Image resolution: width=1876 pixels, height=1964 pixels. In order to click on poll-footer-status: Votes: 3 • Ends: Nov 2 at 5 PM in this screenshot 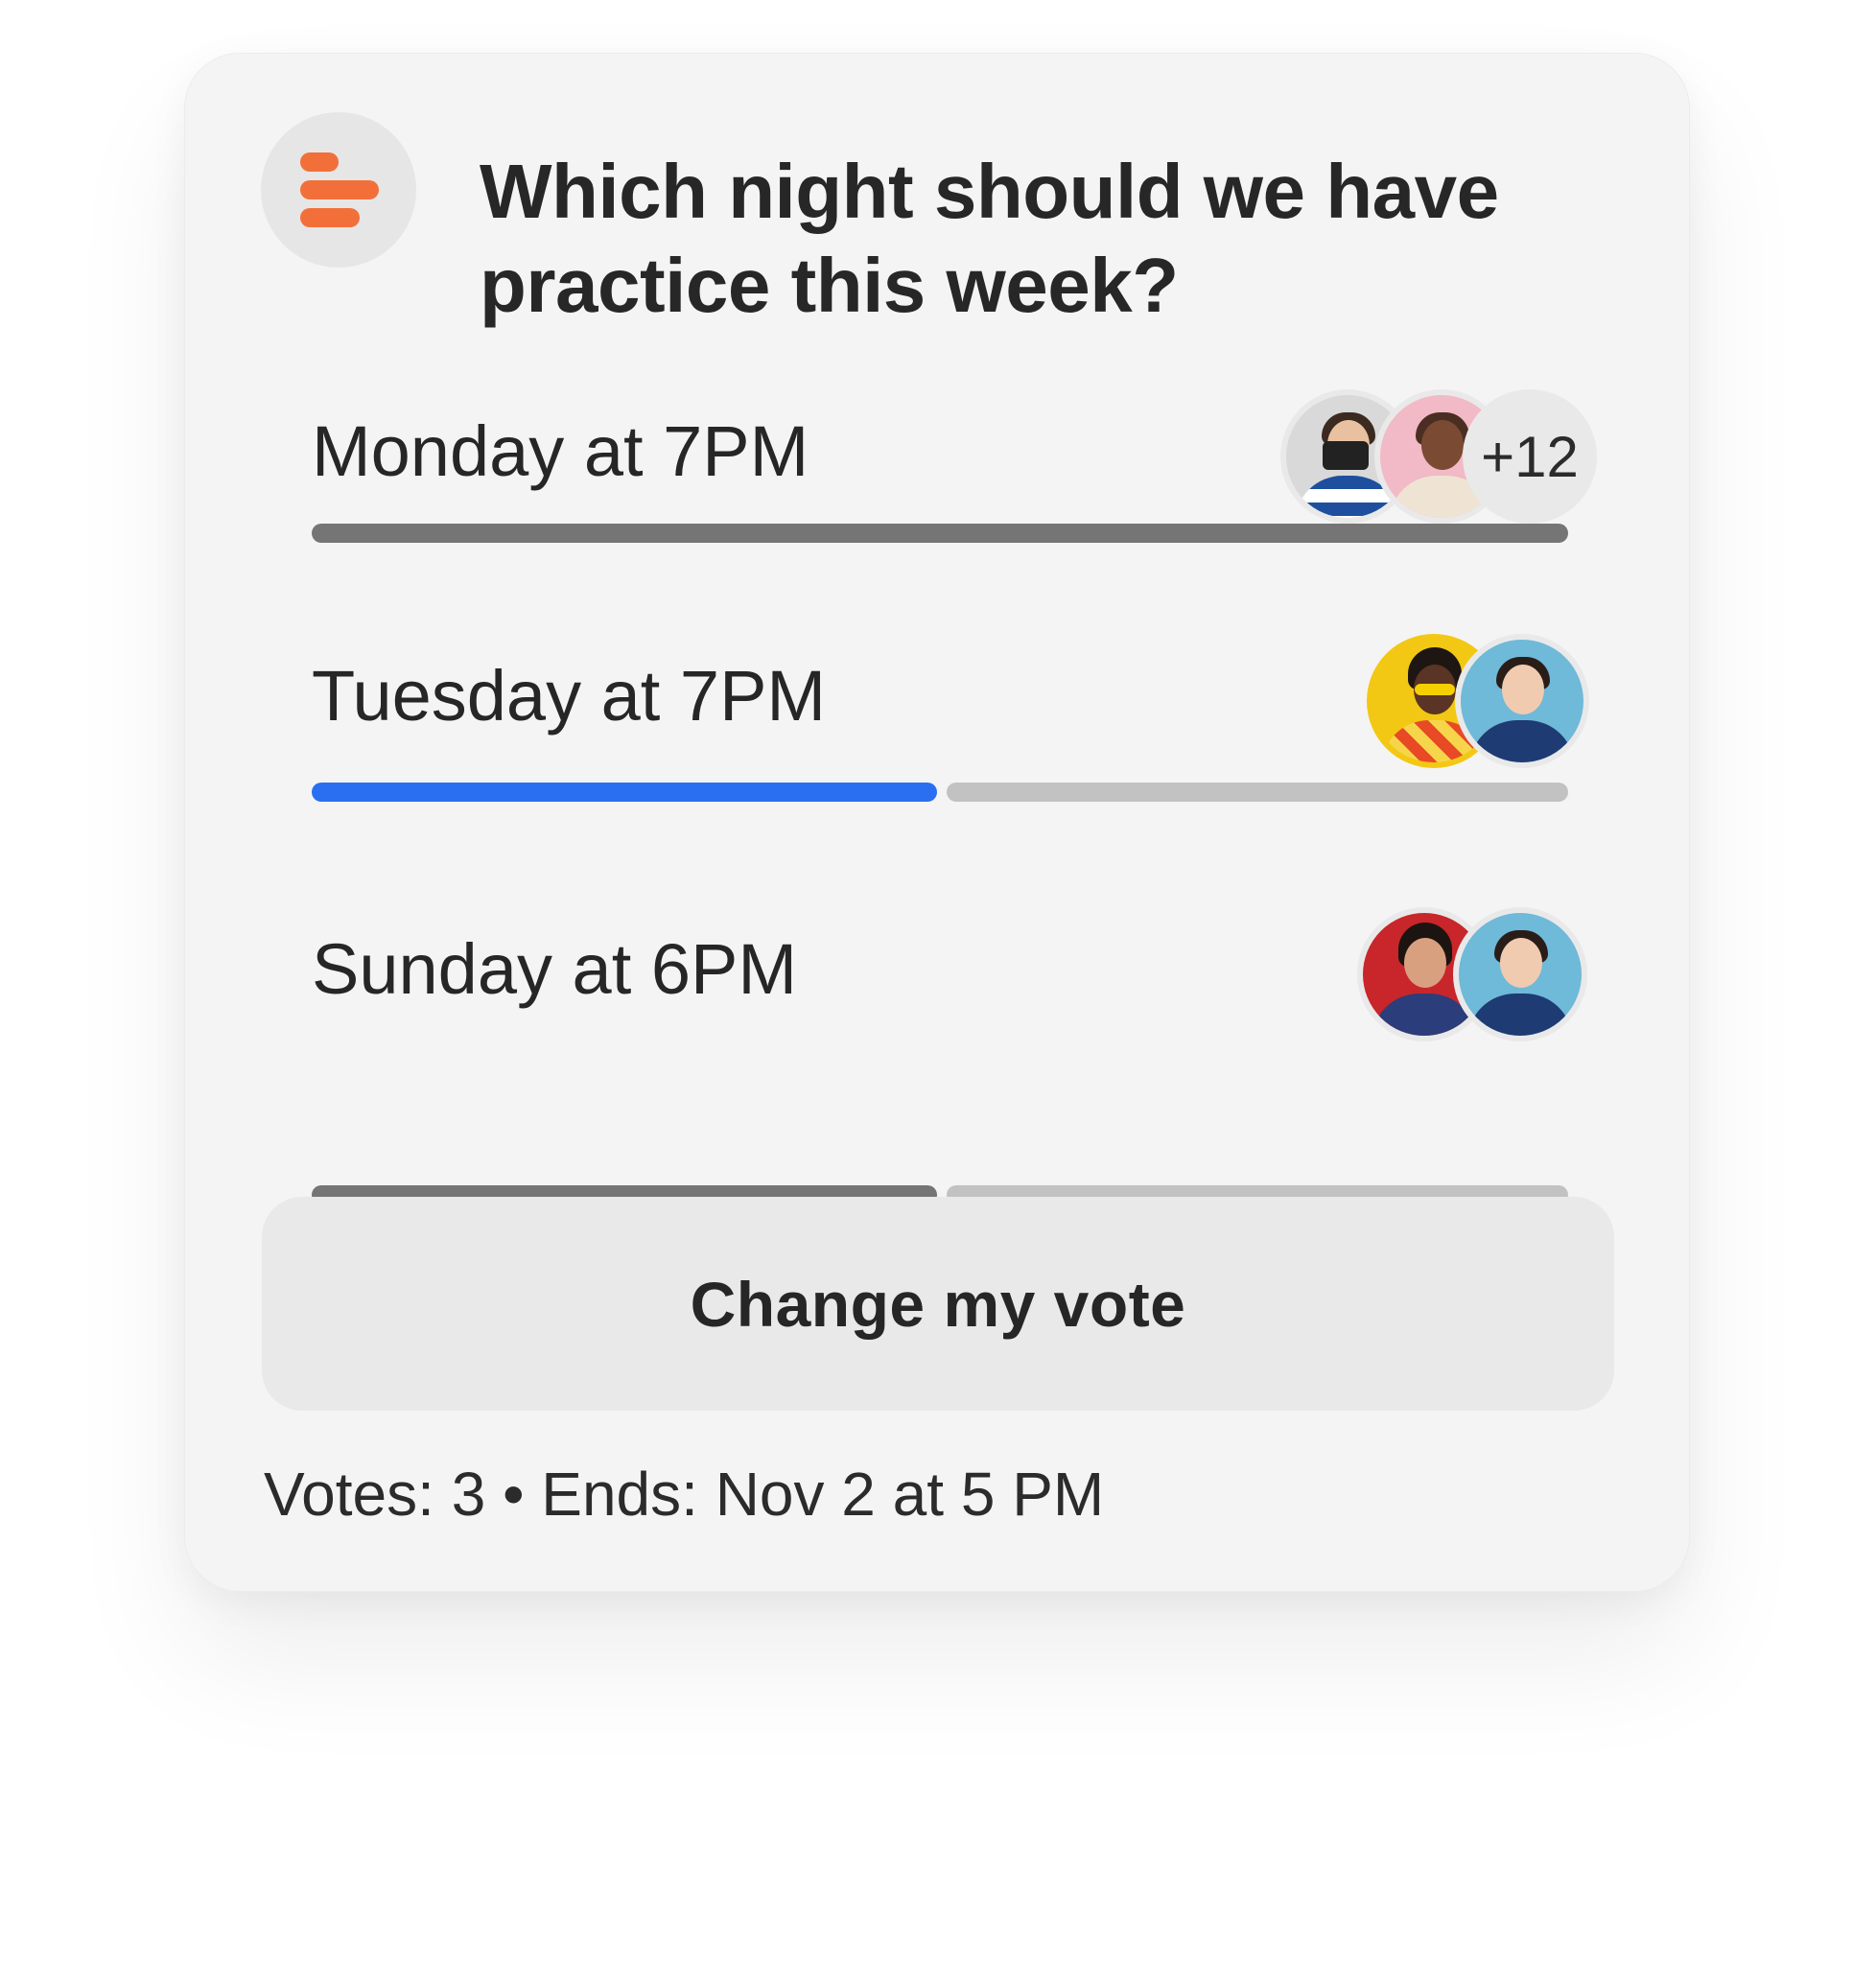, I will do `click(684, 1494)`.